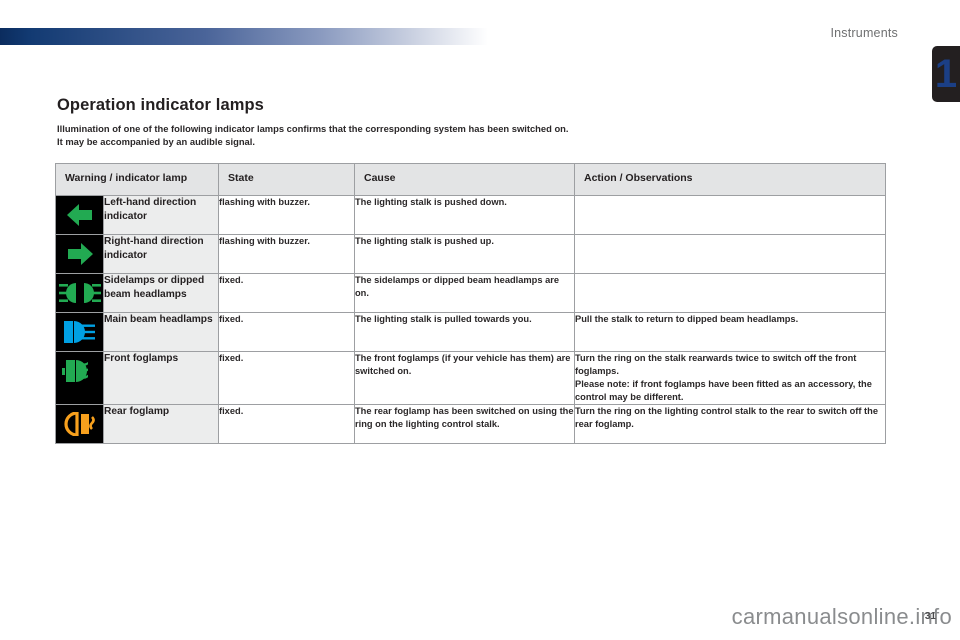 Image resolution: width=960 pixels, height=640 pixels. What do you see at coordinates (286, 179) in the screenshot?
I see `column-header-state: State` at bounding box center [286, 179].